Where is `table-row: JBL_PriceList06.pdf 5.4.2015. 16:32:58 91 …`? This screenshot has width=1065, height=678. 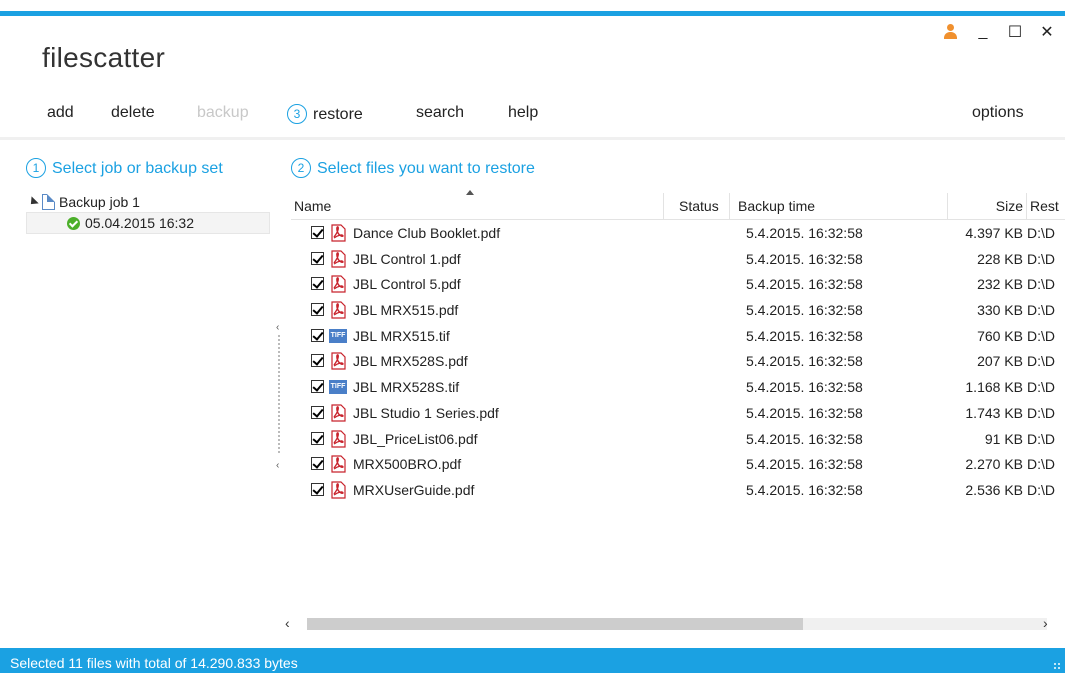 table-row: JBL_PriceList06.pdf 5.4.2015. 16:32:58 91 … is located at coordinates (678, 439).